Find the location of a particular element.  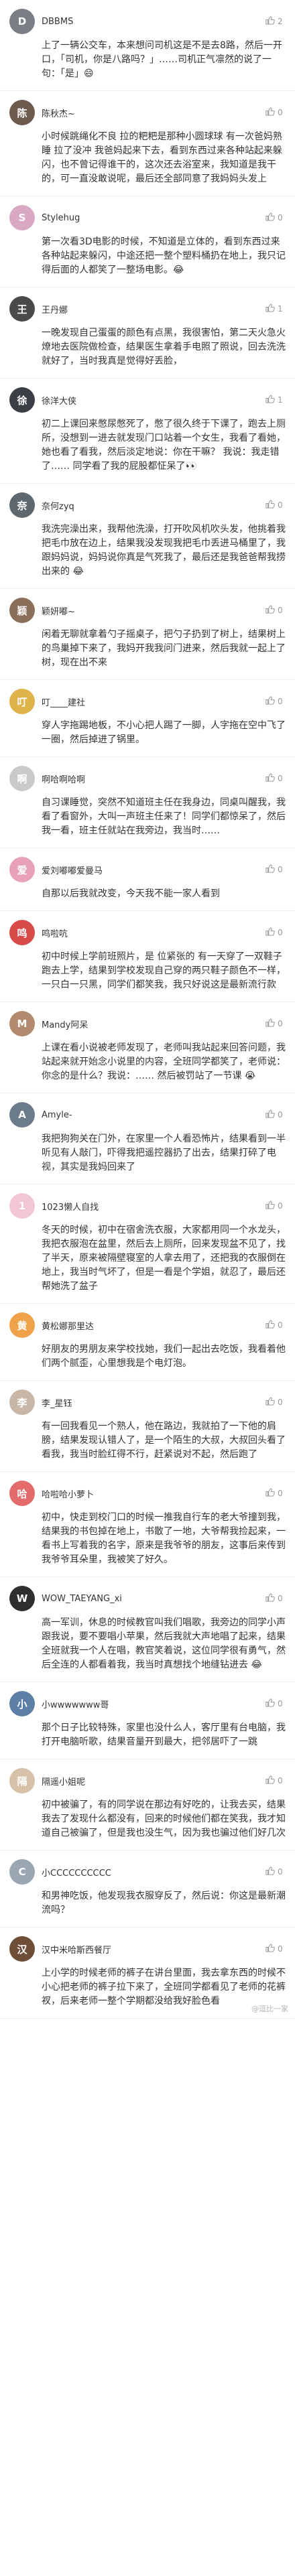

avatar-glyph: 隔 is located at coordinates (22, 1781).